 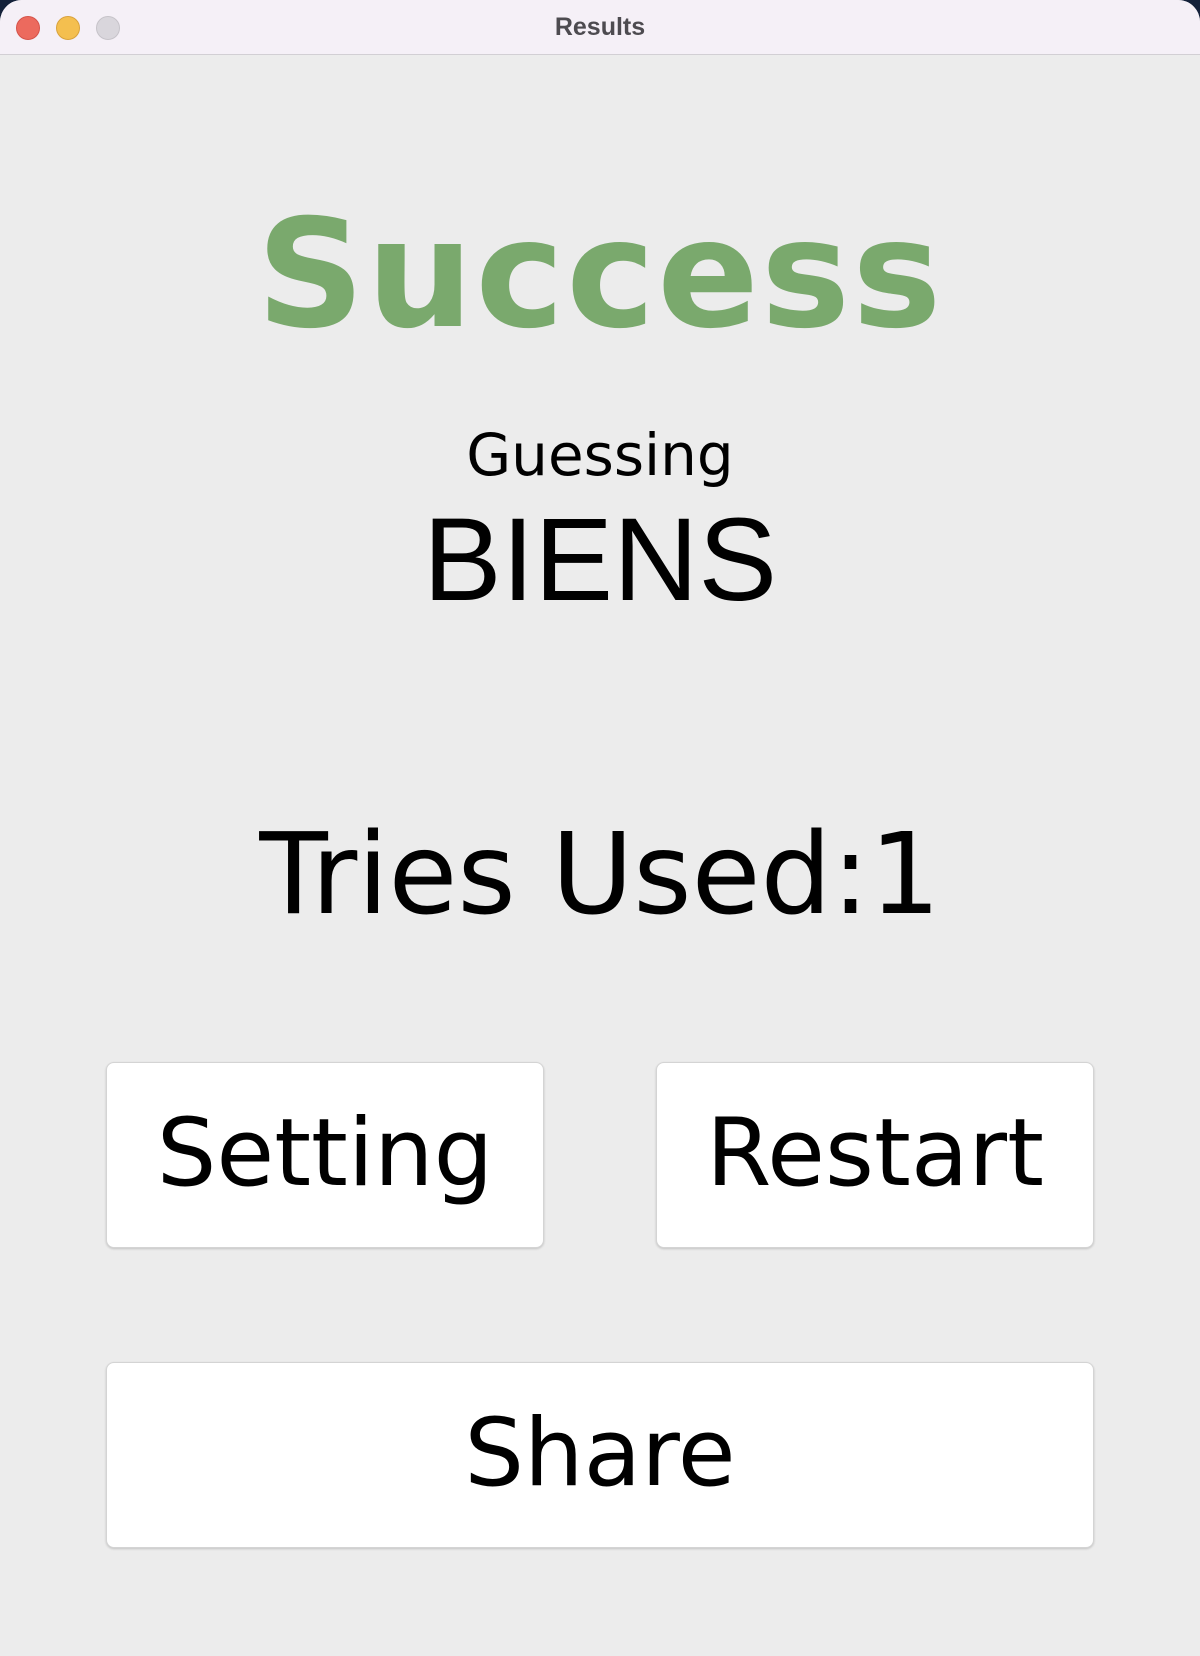 I want to click on title-bar: Results, so click(x=600, y=27).